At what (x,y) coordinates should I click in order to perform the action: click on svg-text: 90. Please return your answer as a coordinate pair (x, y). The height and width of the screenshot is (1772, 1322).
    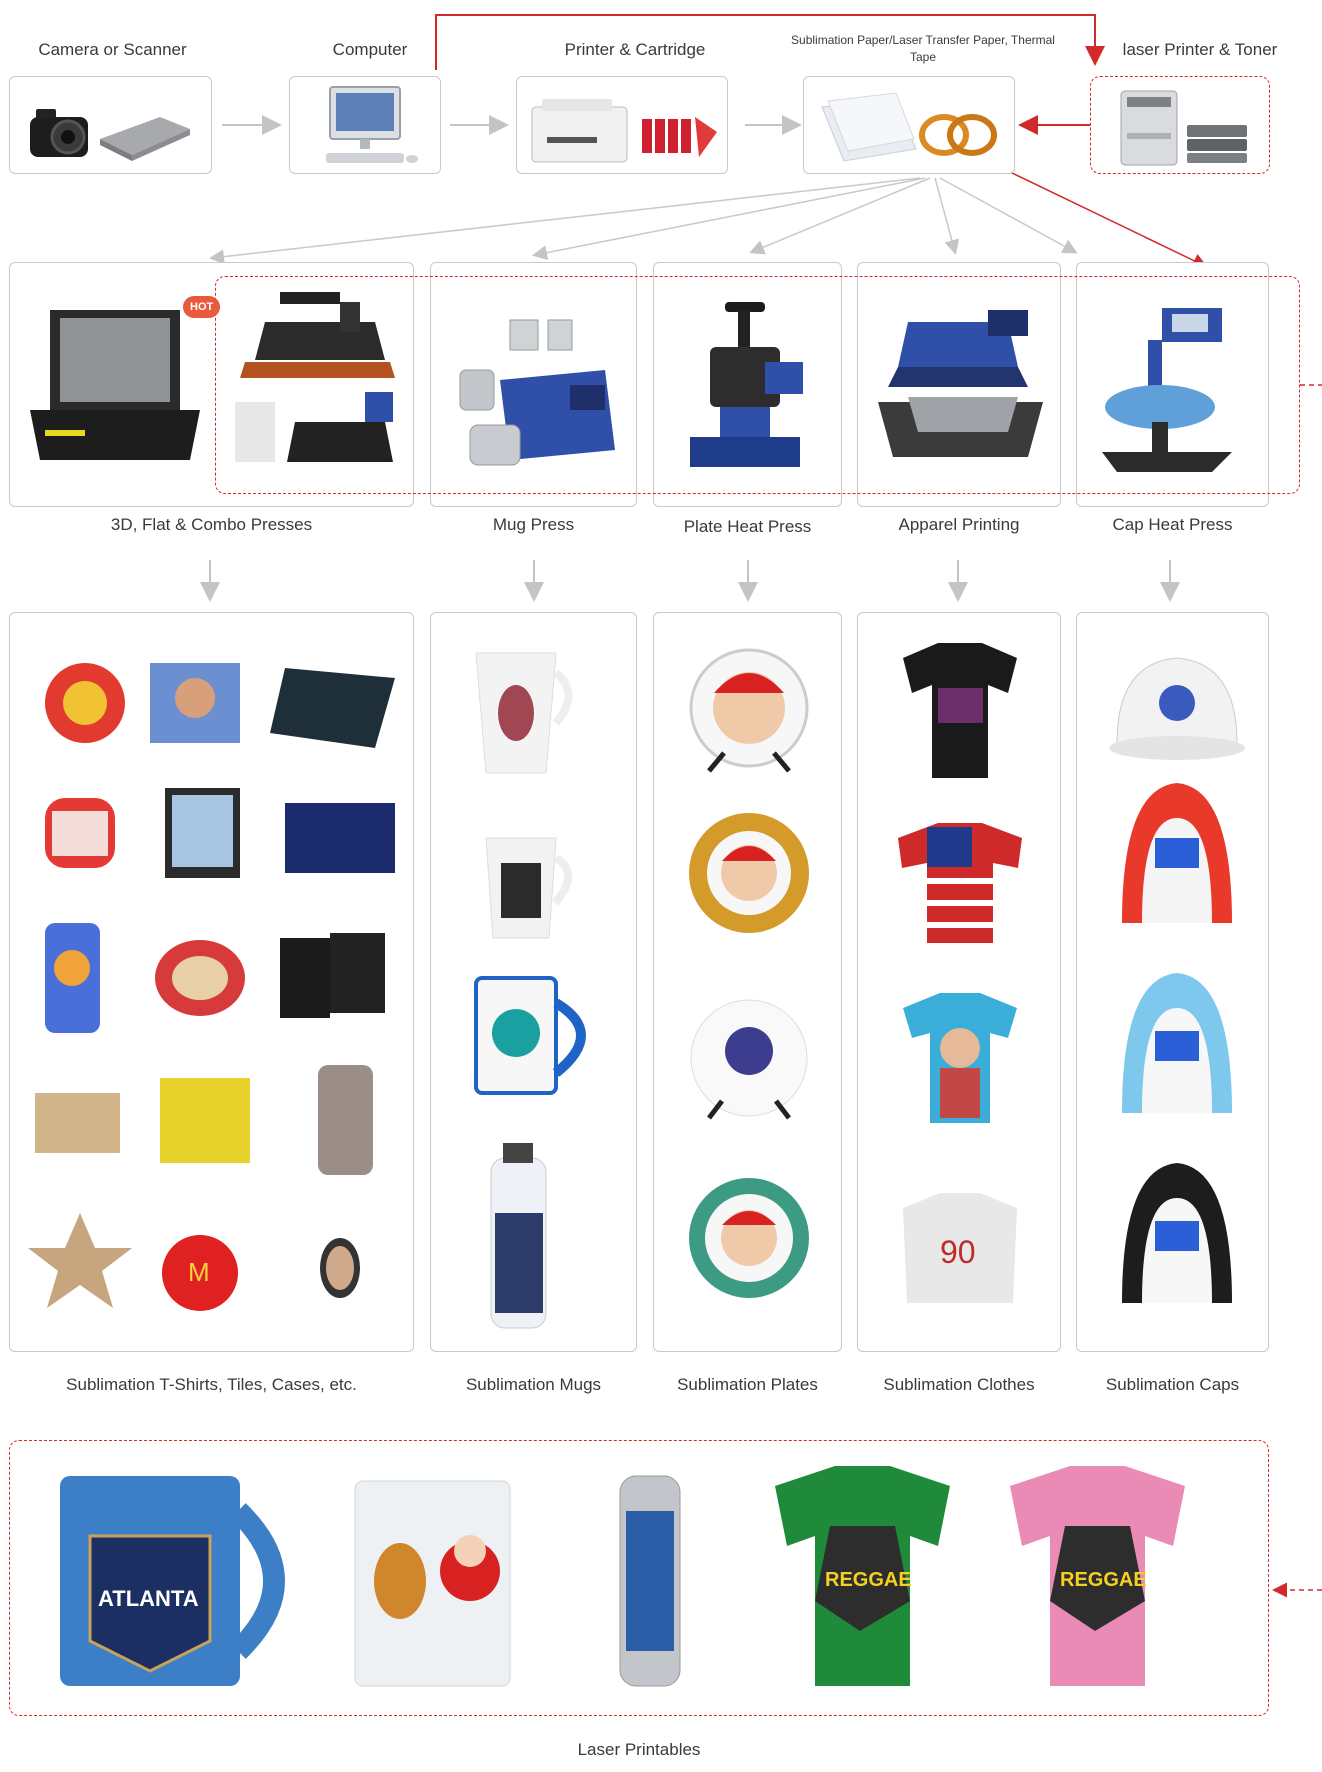
    Looking at the image, I should click on (958, 1252).